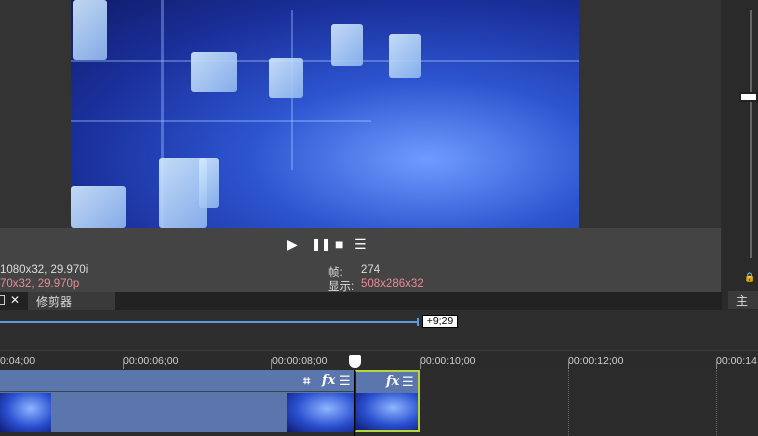 The width and height of the screenshot is (758, 436). What do you see at coordinates (18, 361) in the screenshot?
I see `ruler-tick-label: 0:04;00` at bounding box center [18, 361].